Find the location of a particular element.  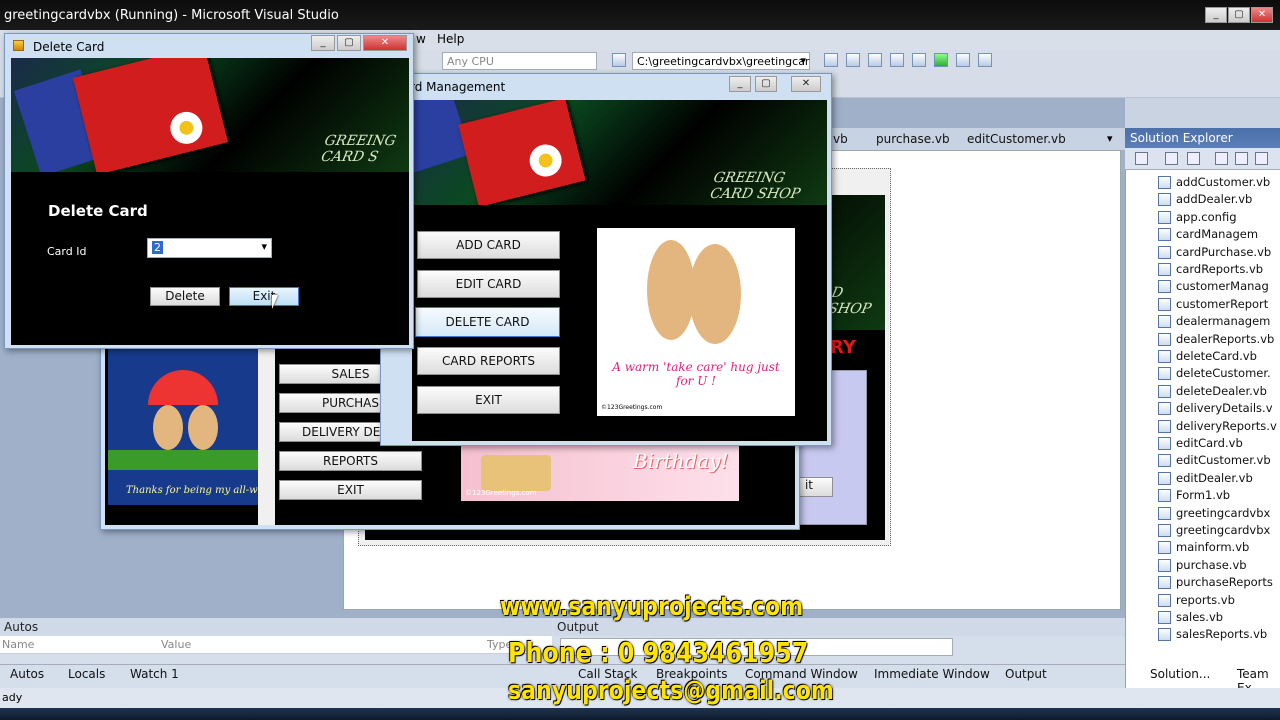

solution-file-item: customerReport is located at coordinates (1213, 305).